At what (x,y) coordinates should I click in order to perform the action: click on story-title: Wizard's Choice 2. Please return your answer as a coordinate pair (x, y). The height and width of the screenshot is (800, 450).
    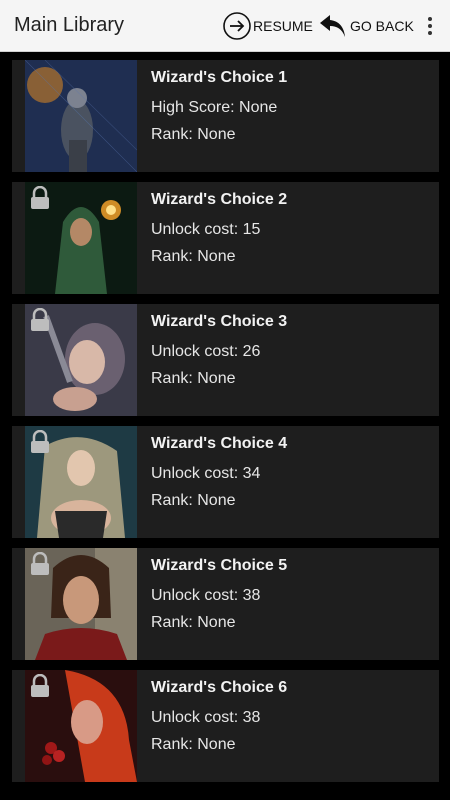
    Looking at the image, I should click on (219, 199).